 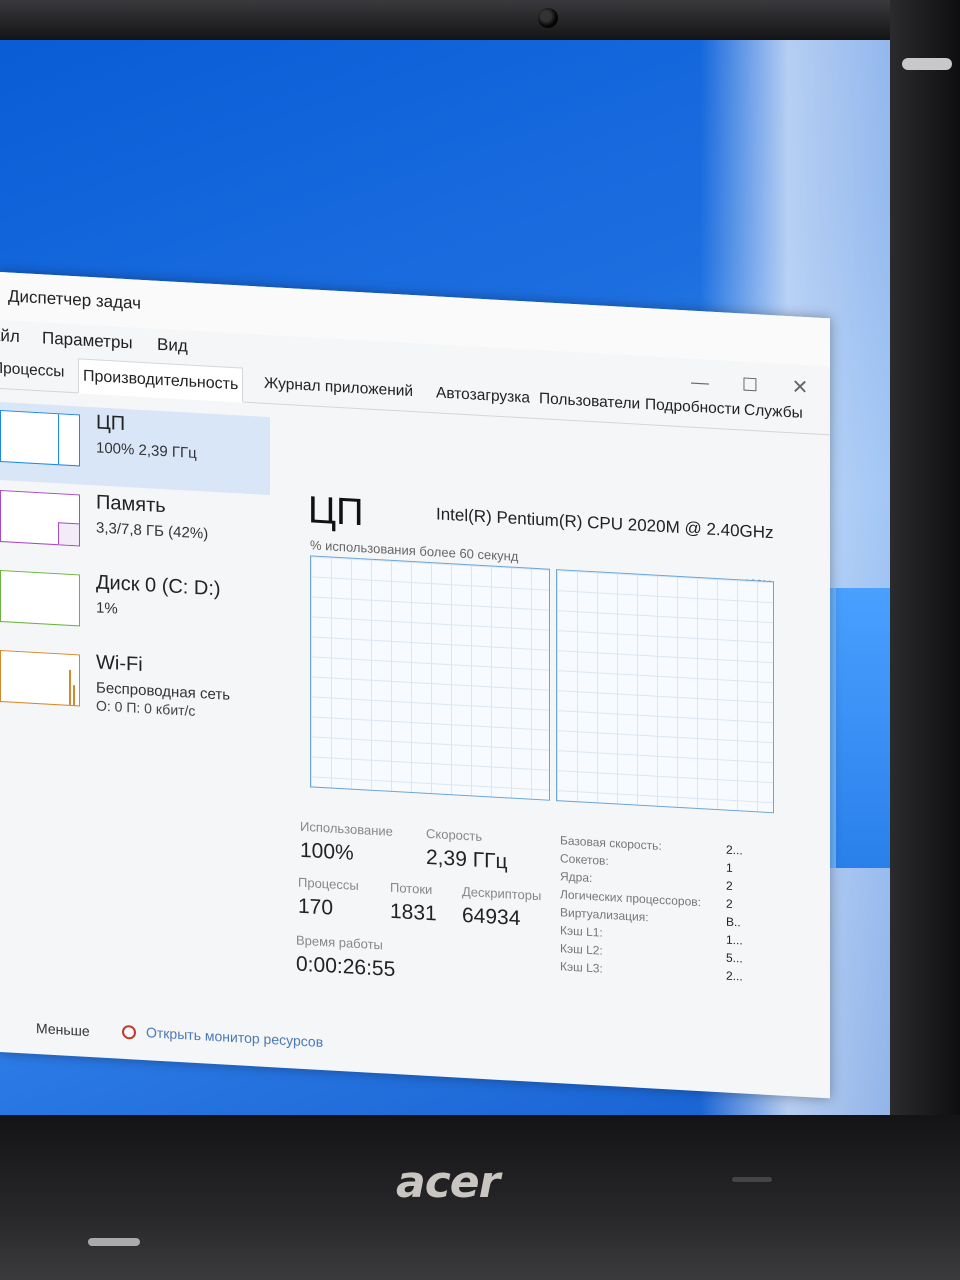 I want to click on spec-label: Кэш L1:, so click(x=581, y=931).